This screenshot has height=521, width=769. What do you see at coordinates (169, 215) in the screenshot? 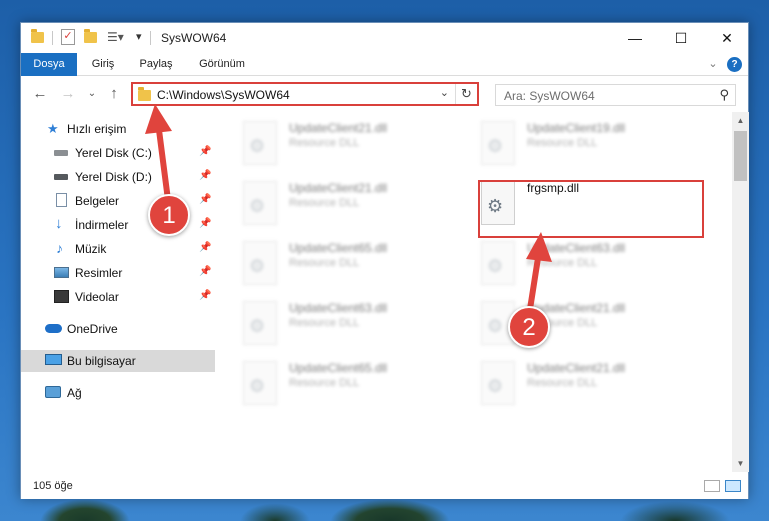
I see `step-1-badge: 1` at bounding box center [169, 215].